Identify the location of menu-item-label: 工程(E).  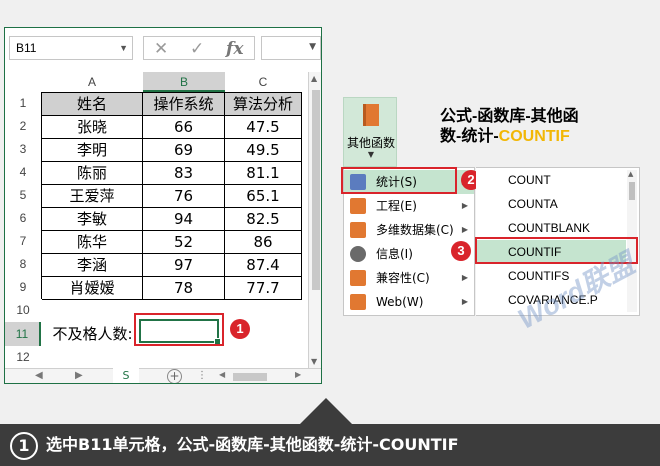
(396, 206).